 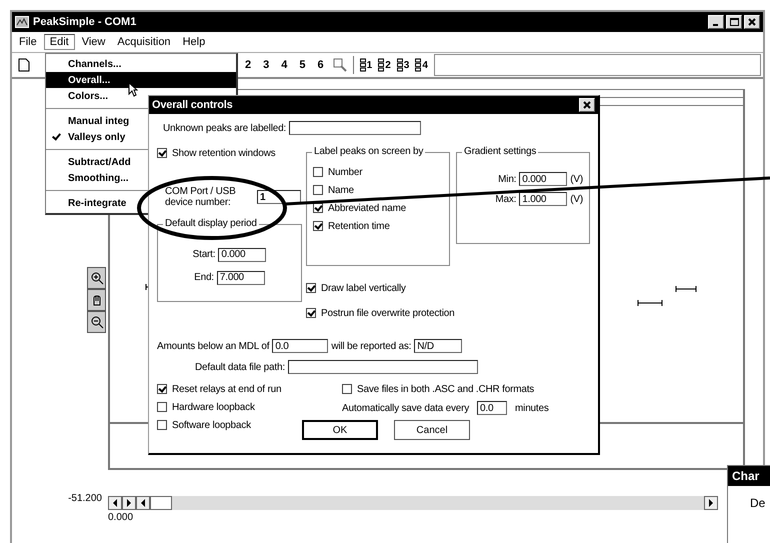 I want to click on field-label: End:, so click(x=204, y=277).